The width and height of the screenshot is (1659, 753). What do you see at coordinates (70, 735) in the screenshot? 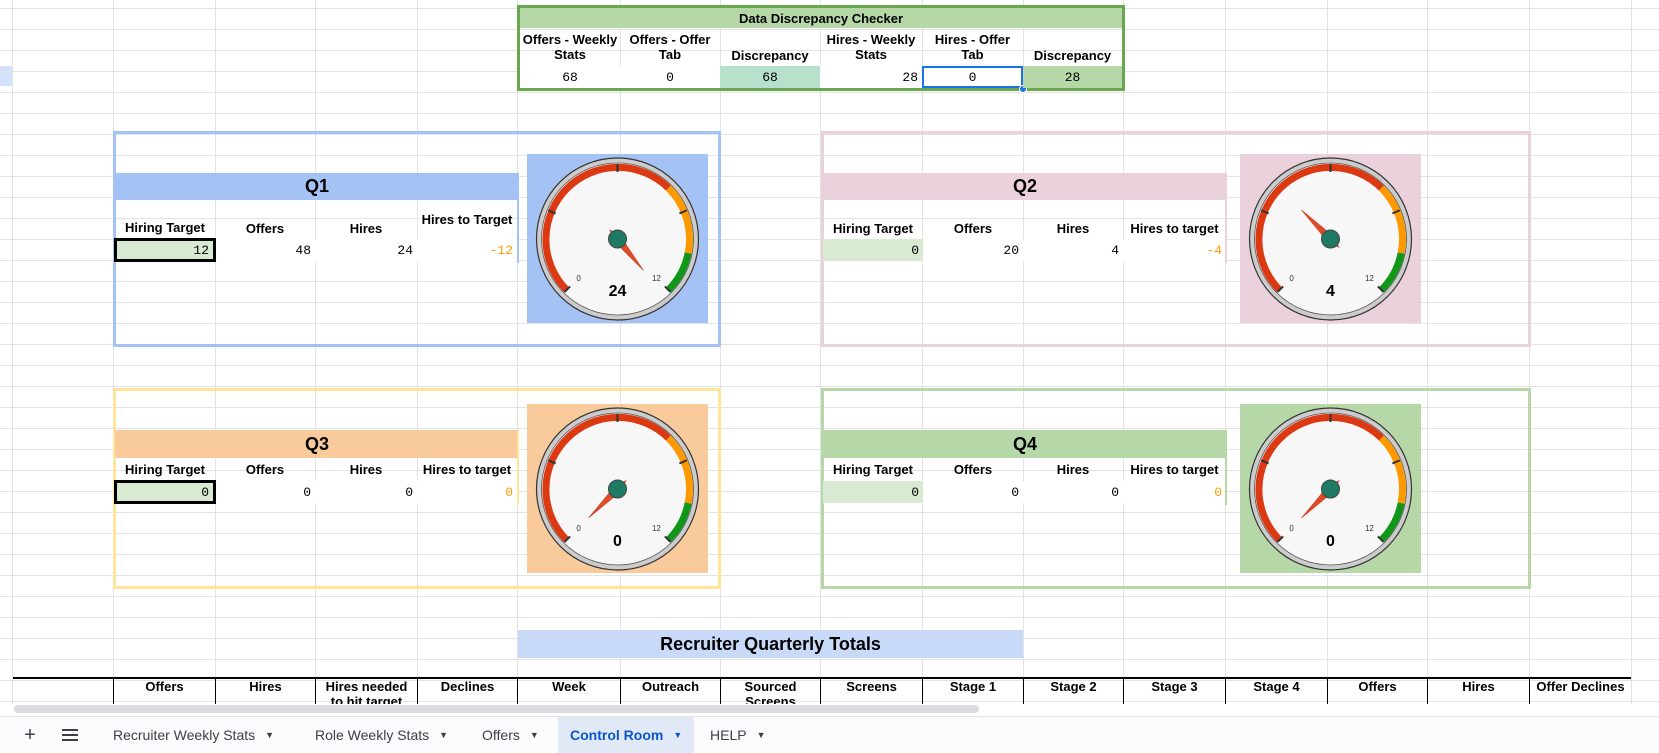
I see `all-sheets-menu-icon` at bounding box center [70, 735].